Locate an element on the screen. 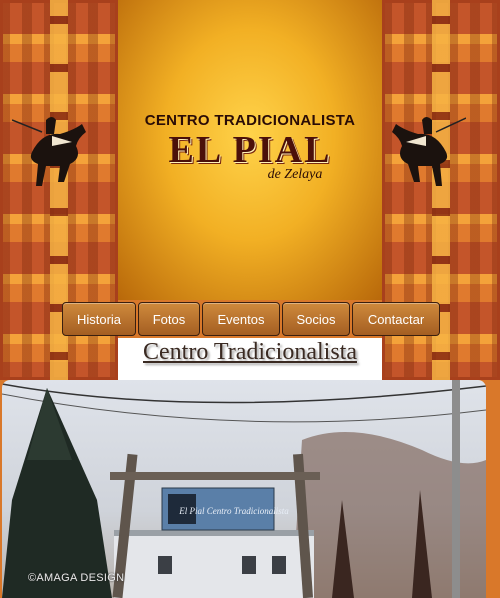 The image size is (500, 598). nav-historia-button: Historia is located at coordinates (99, 319).